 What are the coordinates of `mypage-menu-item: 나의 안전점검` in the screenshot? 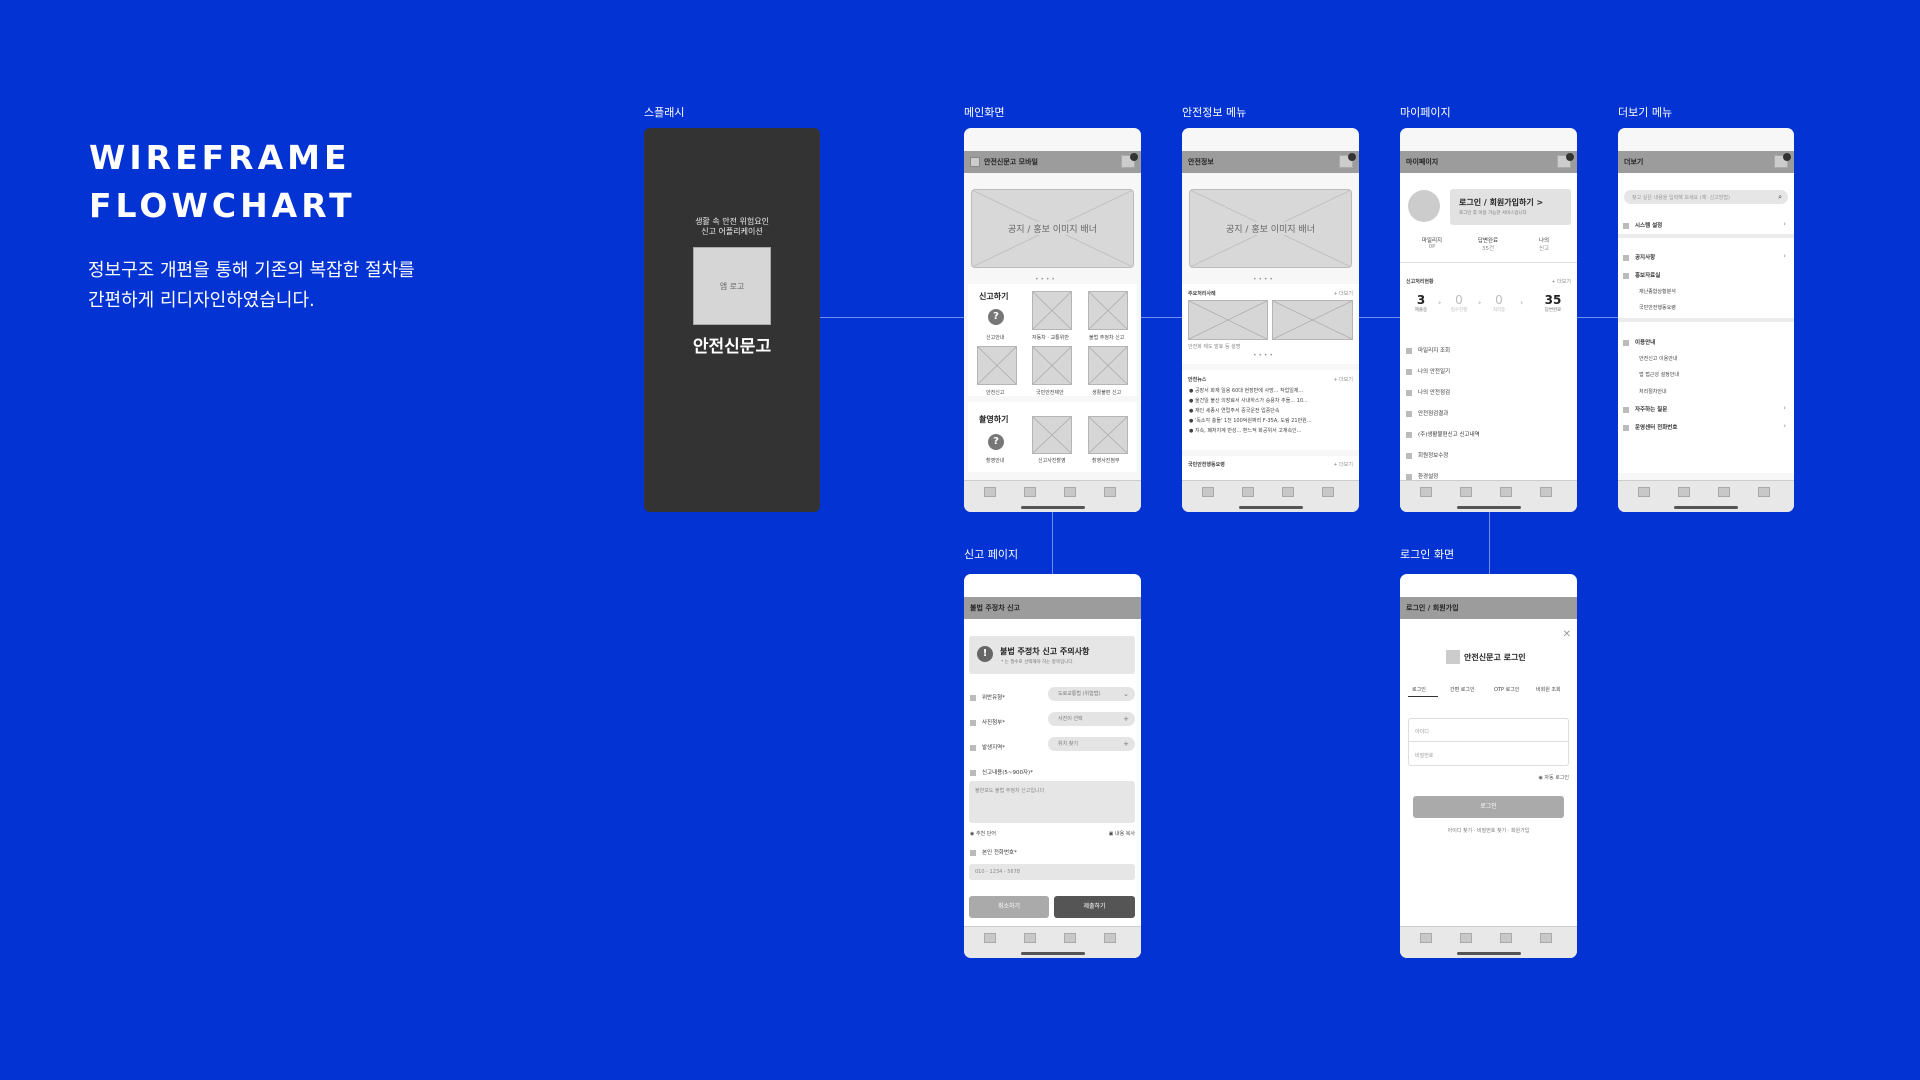 It's located at (1428, 392).